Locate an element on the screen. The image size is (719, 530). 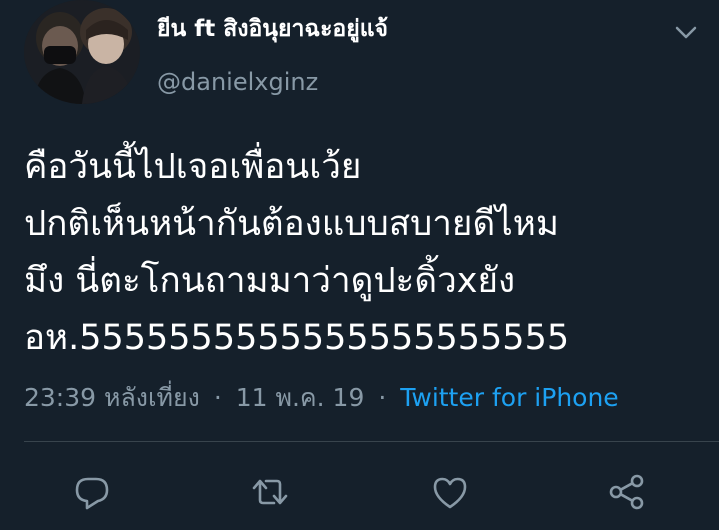
reply-icon is located at coordinates (92, 493).